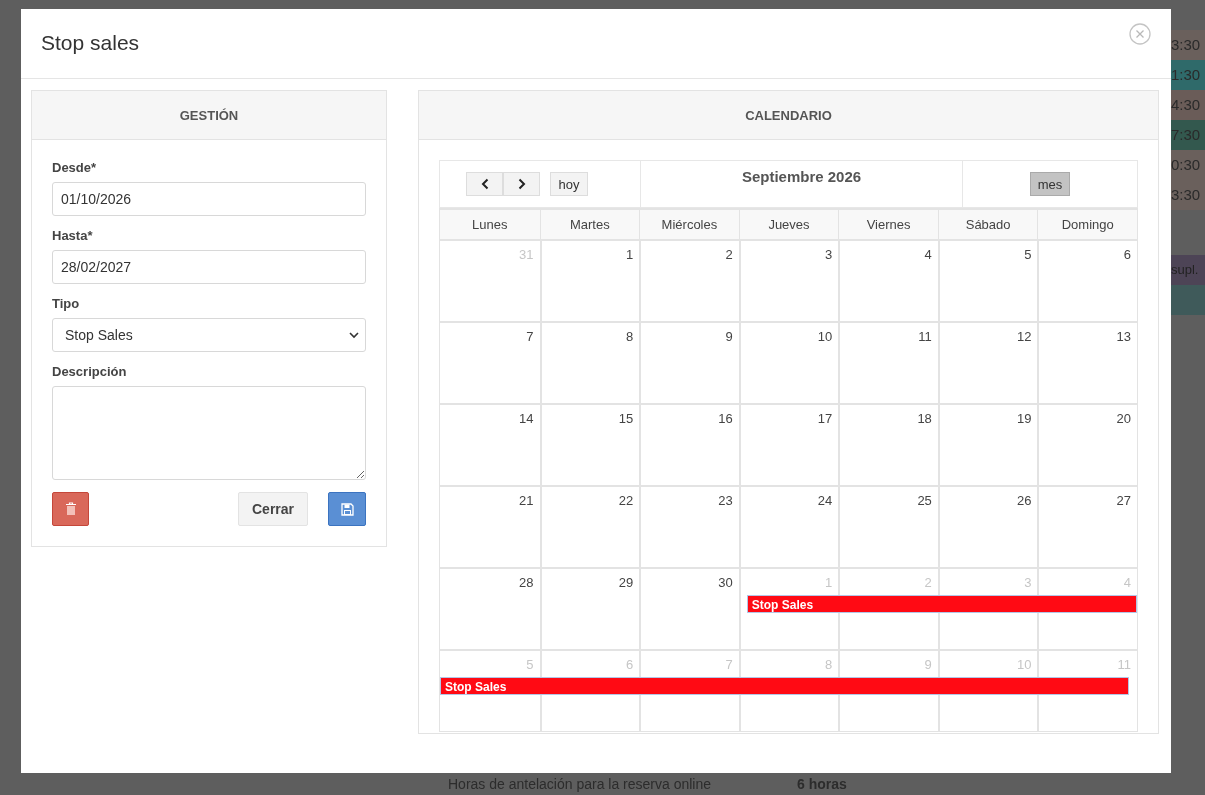 This screenshot has height=795, width=1205. What do you see at coordinates (589, 224) in the screenshot?
I see `weekday-header: Martes` at bounding box center [589, 224].